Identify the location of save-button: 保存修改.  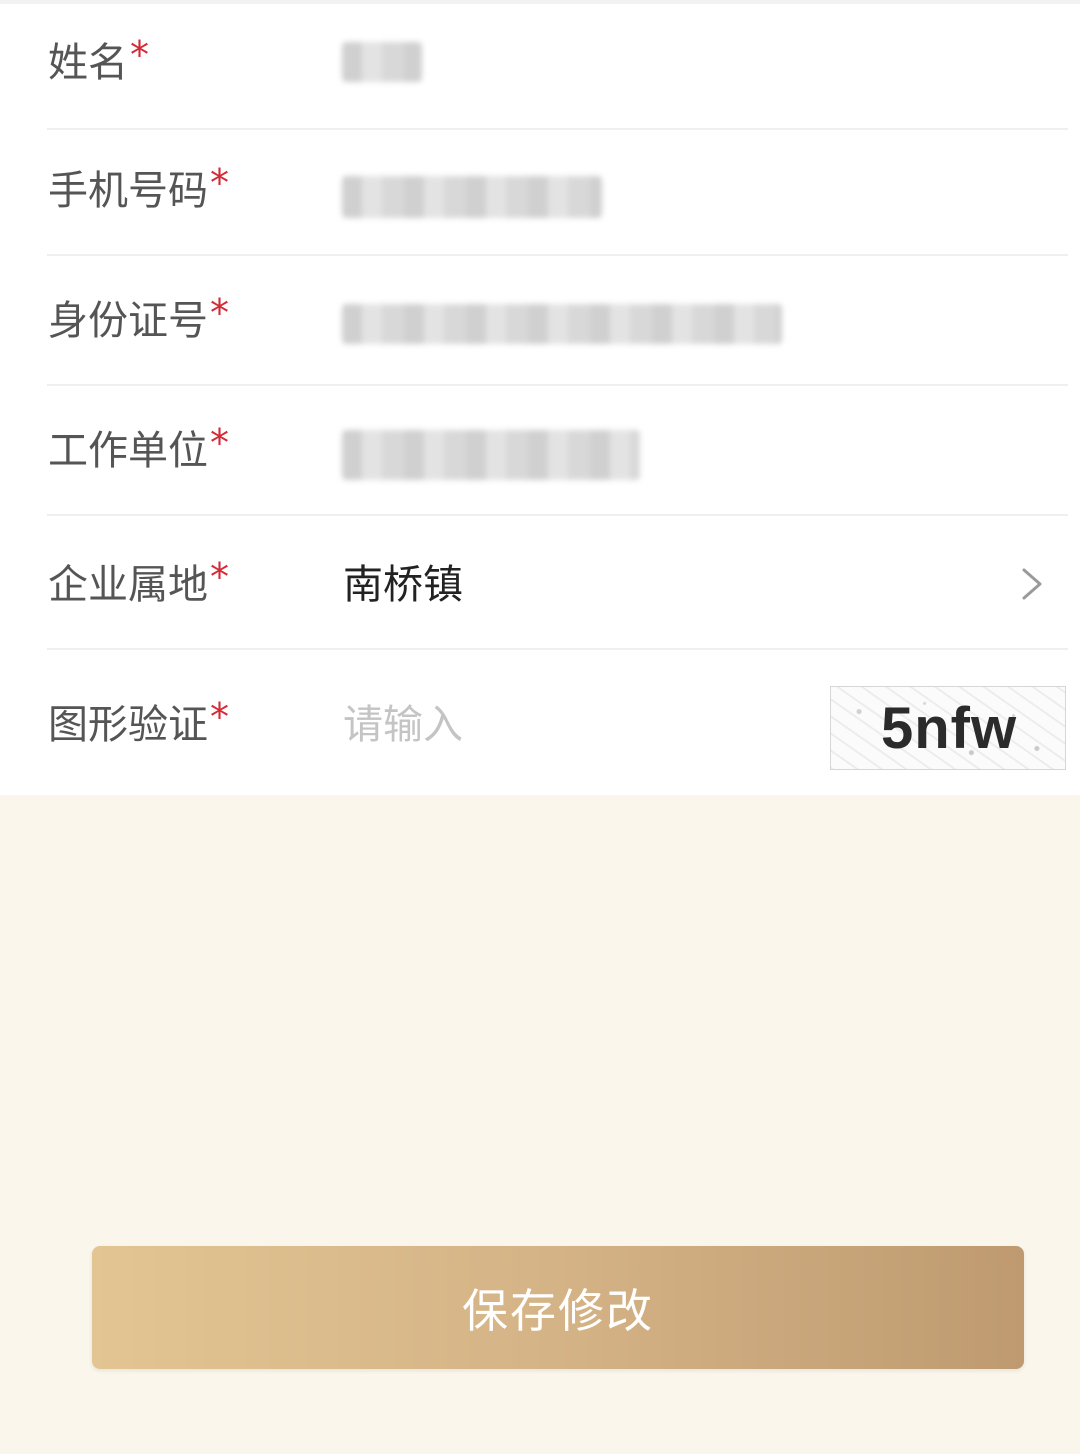
(558, 1307).